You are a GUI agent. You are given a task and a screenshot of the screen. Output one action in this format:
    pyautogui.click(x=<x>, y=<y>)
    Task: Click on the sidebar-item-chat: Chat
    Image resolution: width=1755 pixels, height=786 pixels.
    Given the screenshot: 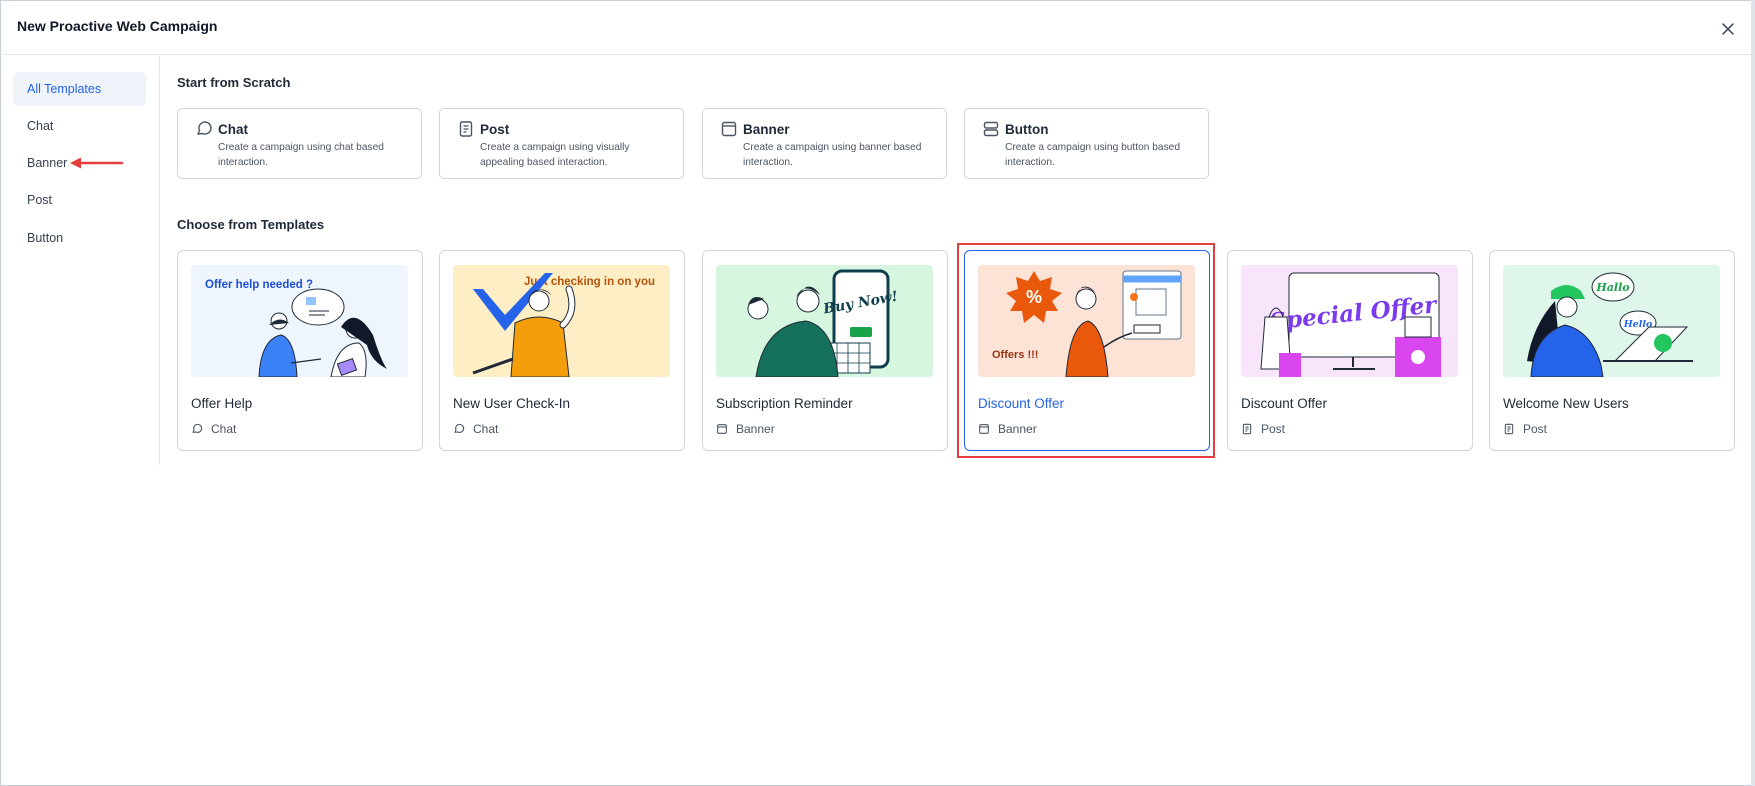 What is the action you would take?
    pyautogui.click(x=79, y=126)
    